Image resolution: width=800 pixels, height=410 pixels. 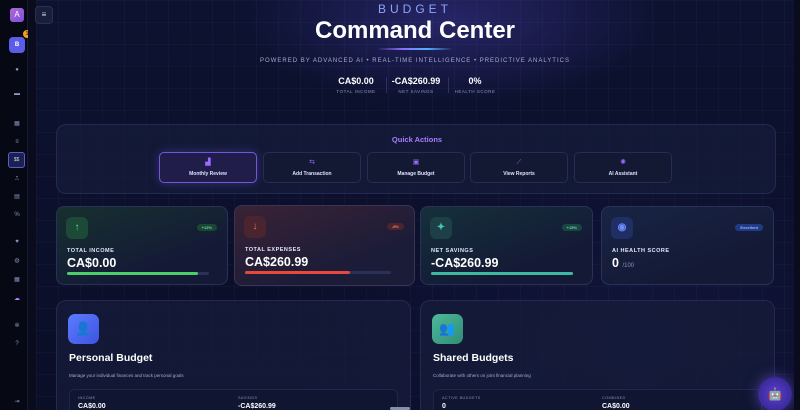 What do you see at coordinates (77, 228) in the screenshot?
I see `arrow-up-icon: ↑` at bounding box center [77, 228].